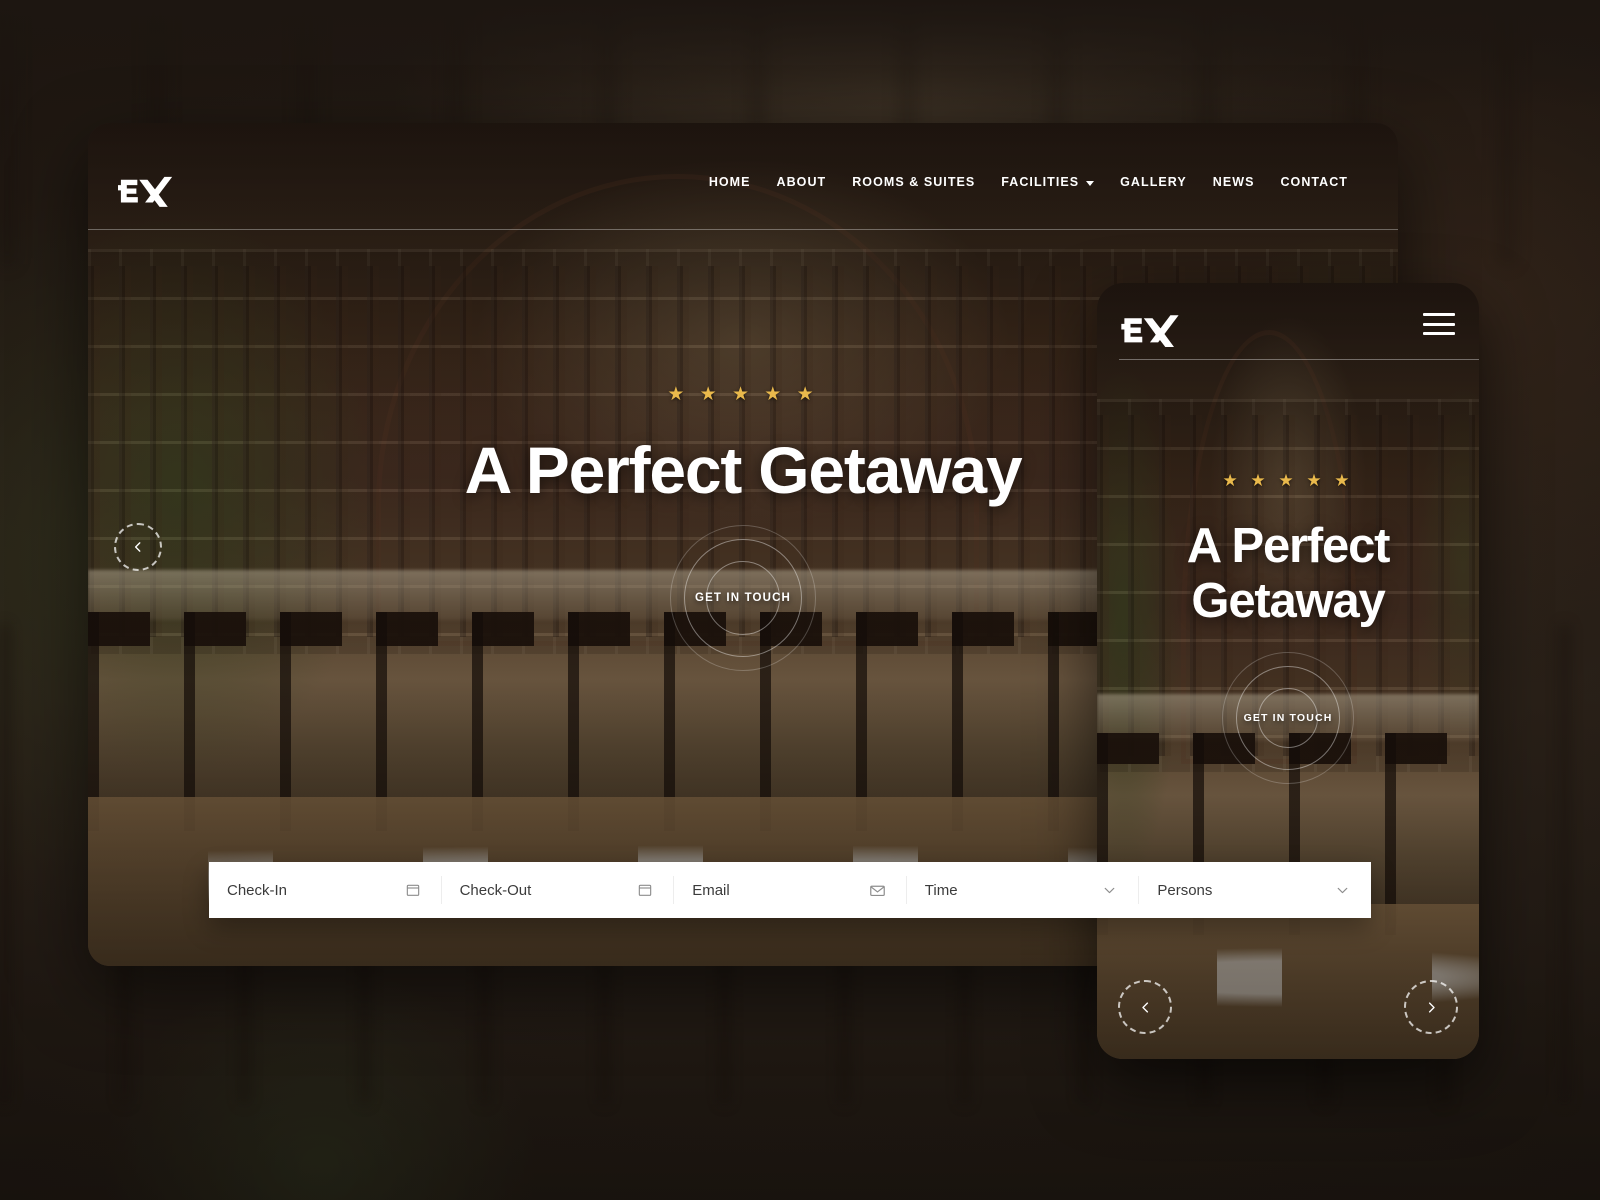 This screenshot has height=1200, width=1600. I want to click on nav-item-rooms-suites: ROOMS & SUITES, so click(913, 182).